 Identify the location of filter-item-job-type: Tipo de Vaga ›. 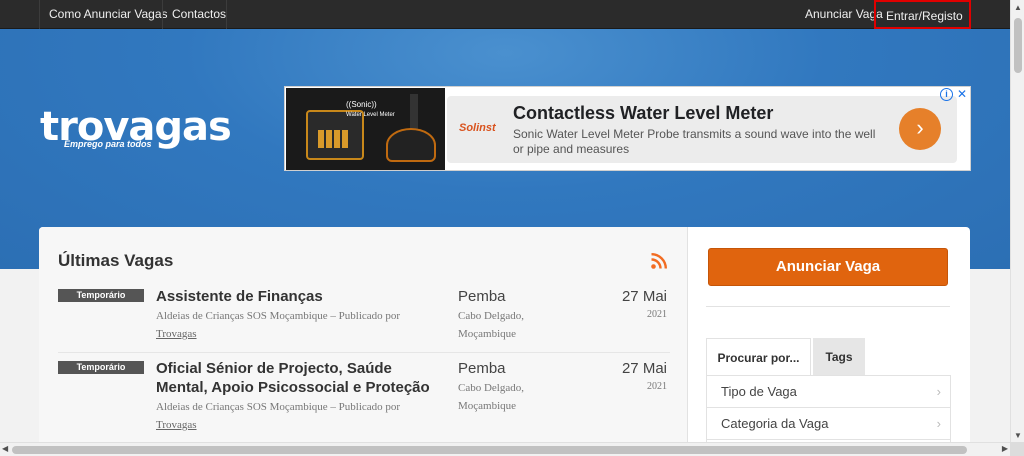
(828, 392).